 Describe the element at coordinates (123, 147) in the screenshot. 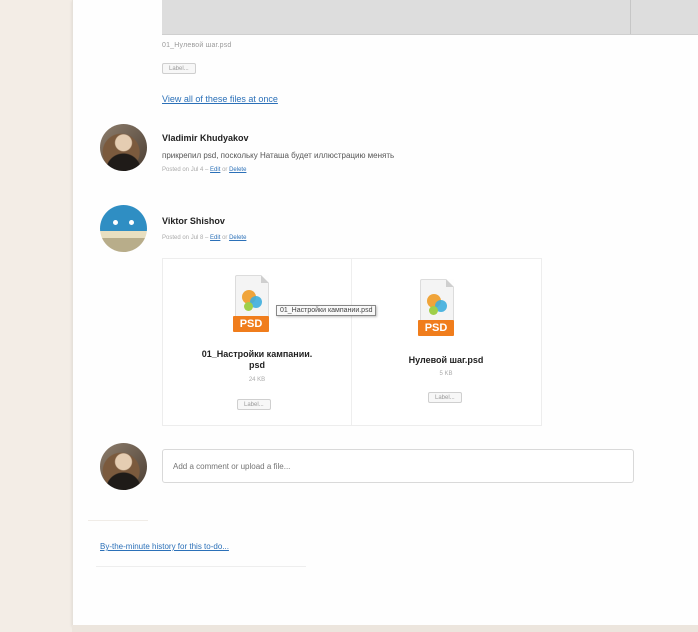

I see `avatar-vladimir` at that location.